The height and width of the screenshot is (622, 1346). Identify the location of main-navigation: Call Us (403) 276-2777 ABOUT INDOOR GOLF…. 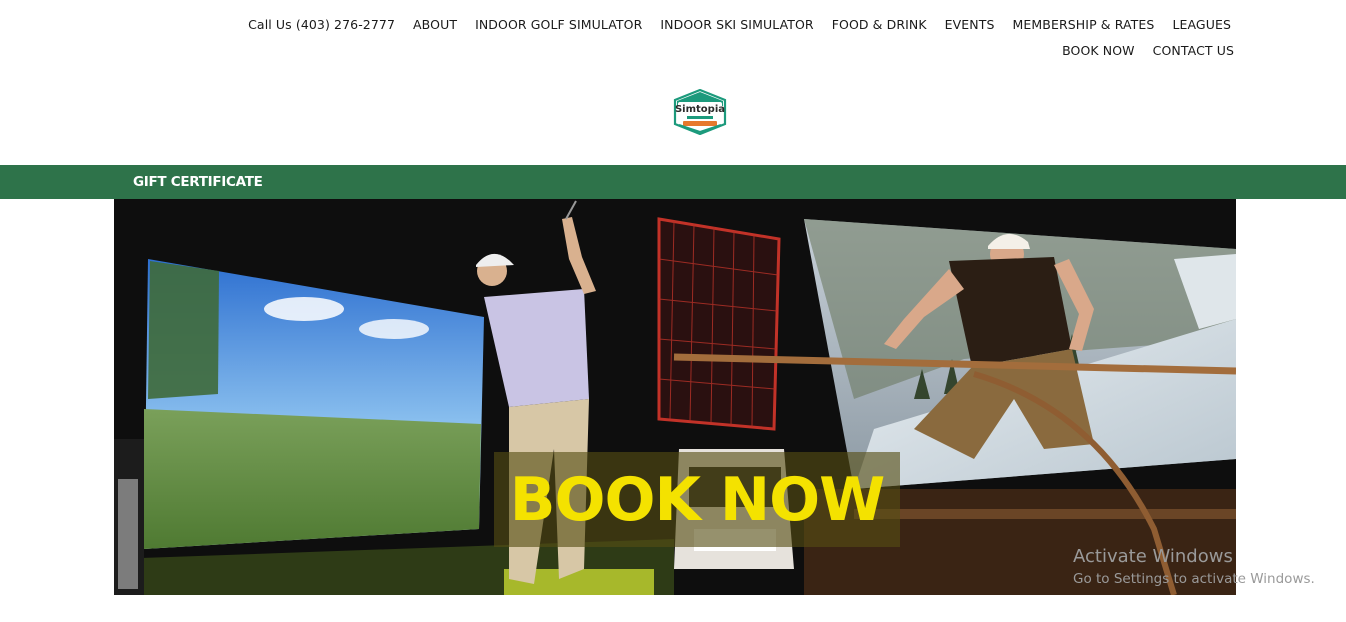
(705, 37).